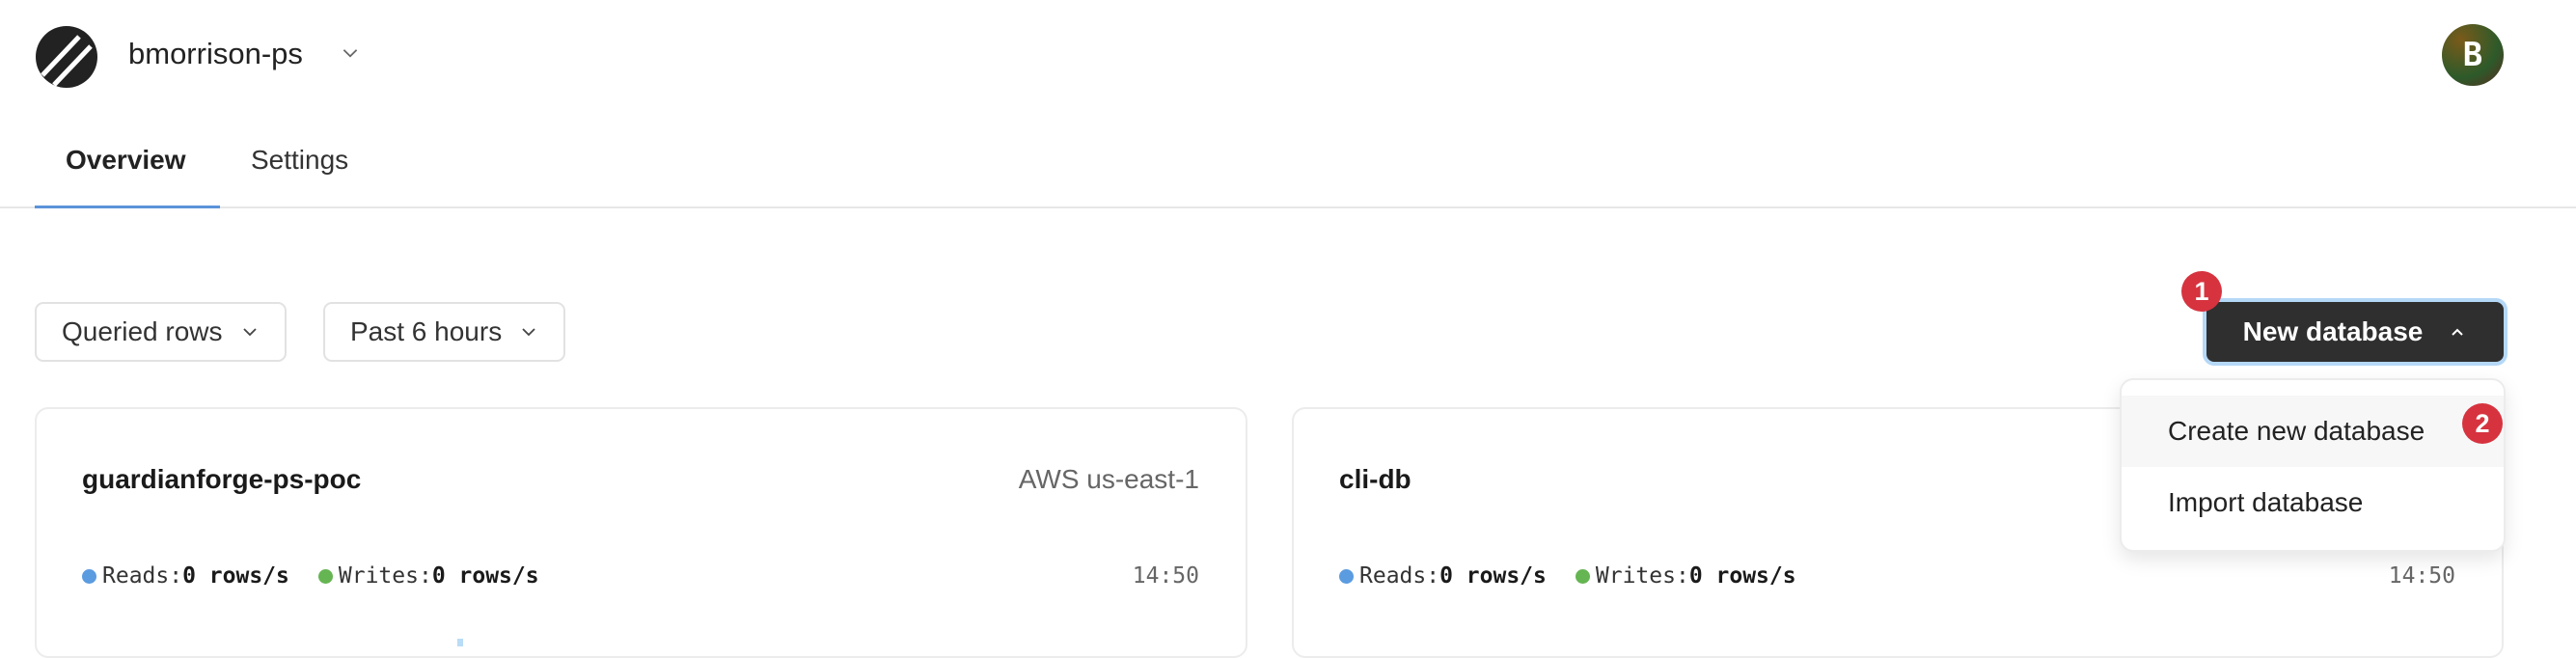 The width and height of the screenshot is (2576, 658). I want to click on avatar: B, so click(2473, 55).